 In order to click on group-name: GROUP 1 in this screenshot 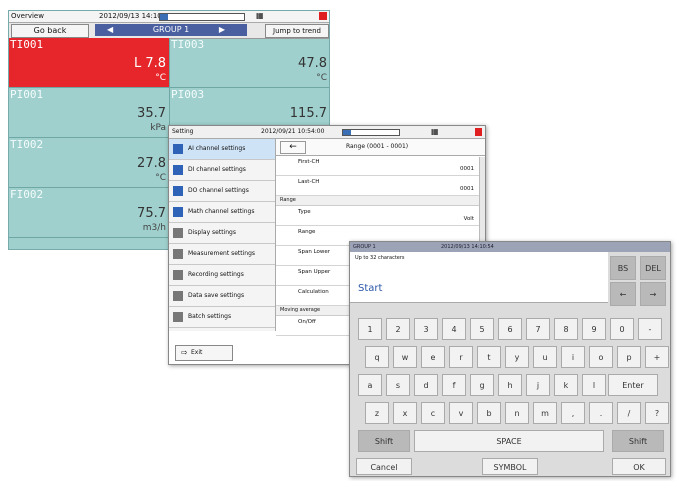, I will do `click(171, 29)`.